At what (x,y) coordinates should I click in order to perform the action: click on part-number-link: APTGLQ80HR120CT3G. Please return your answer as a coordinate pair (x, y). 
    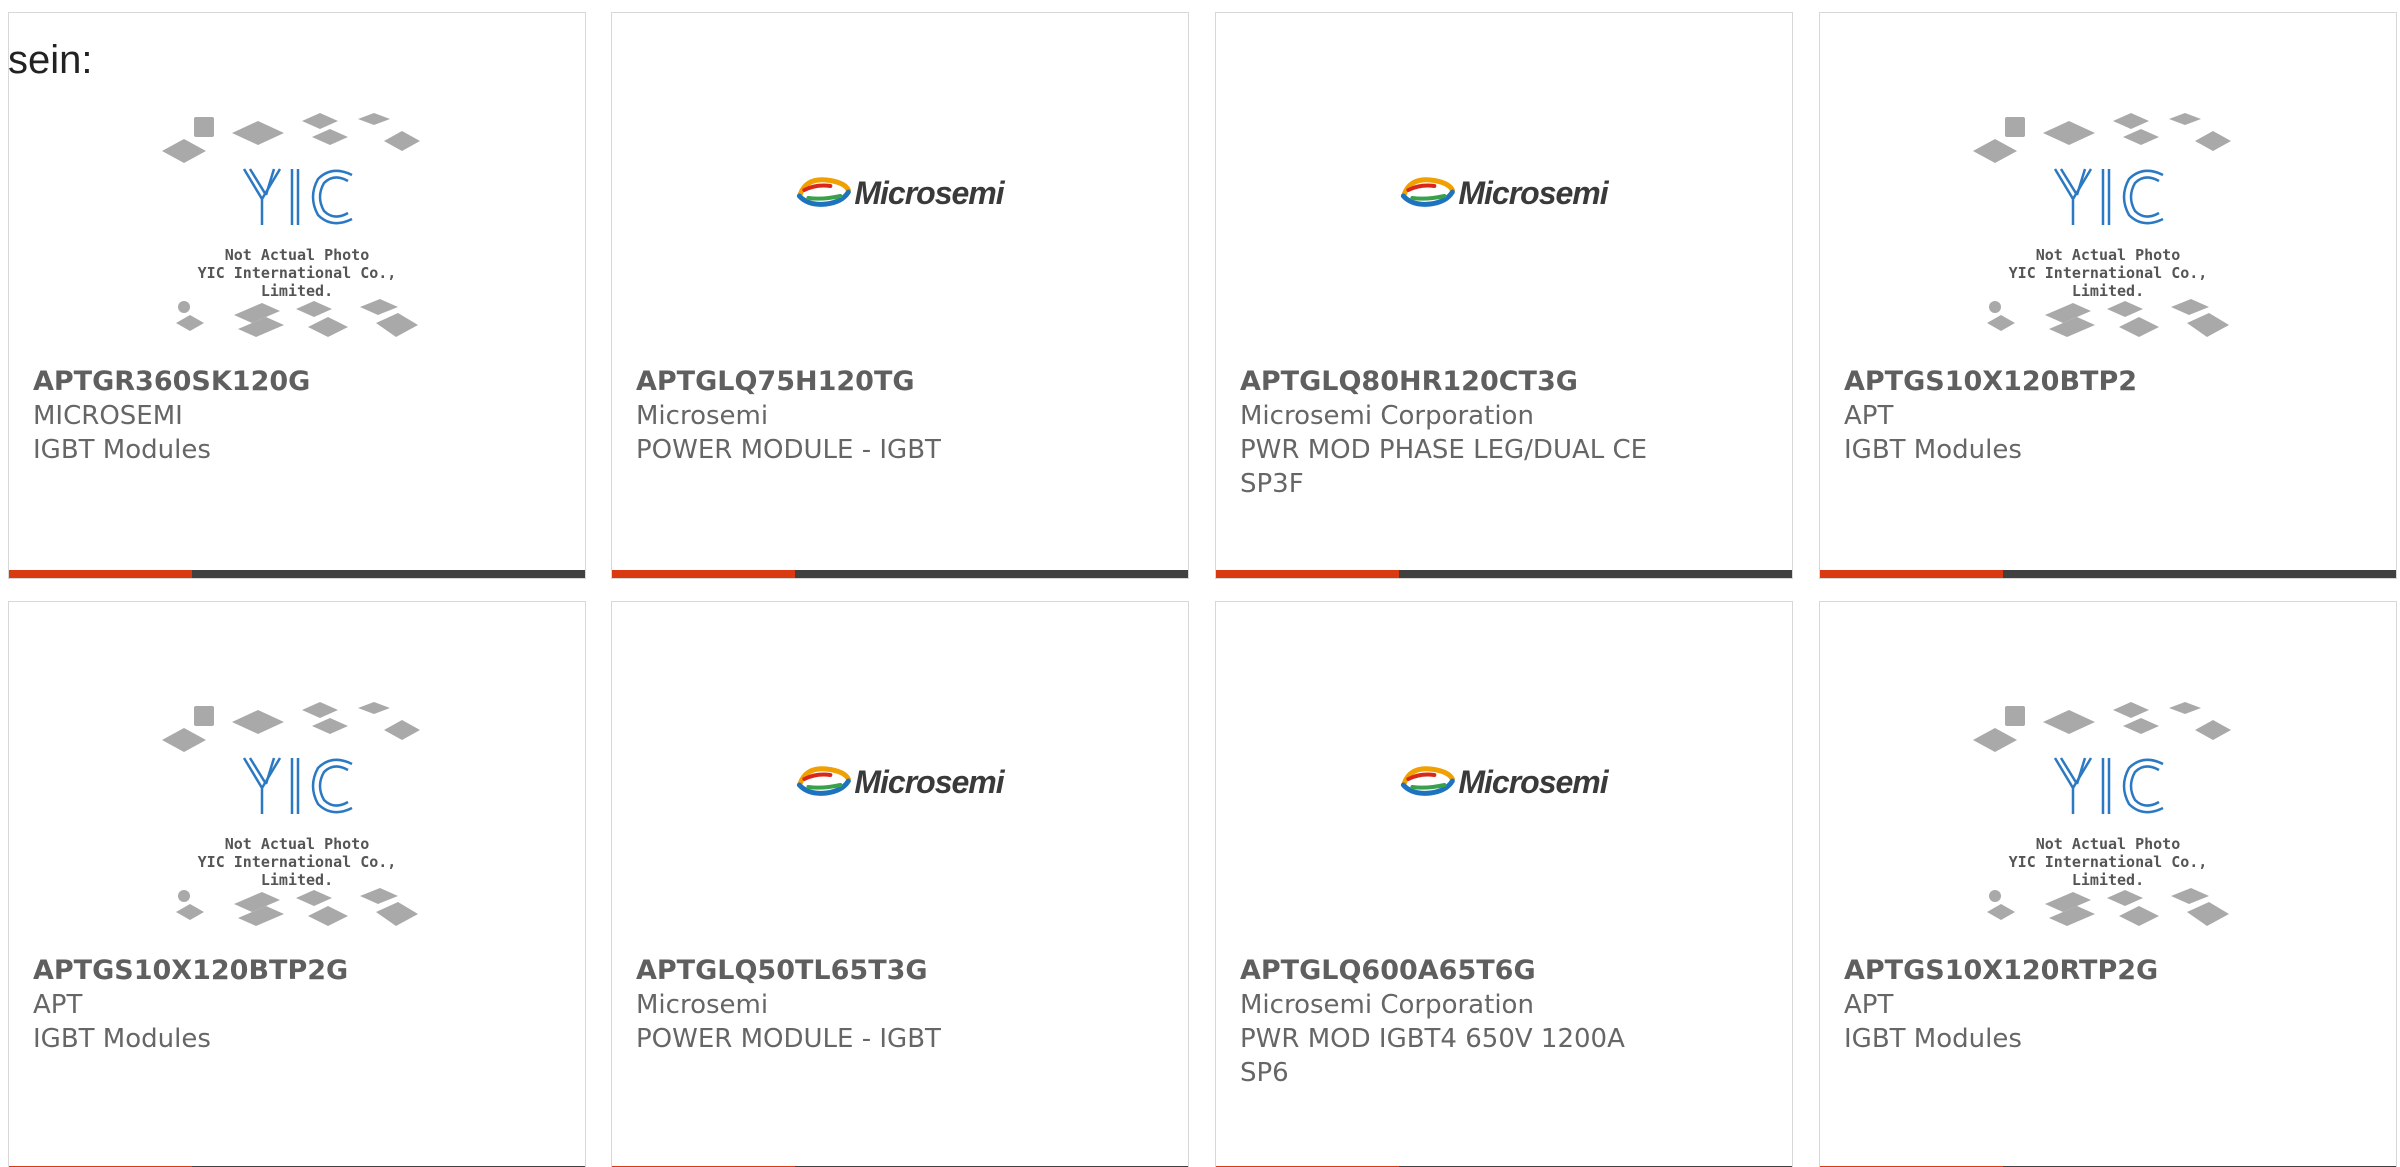
    Looking at the image, I should click on (1455, 382).